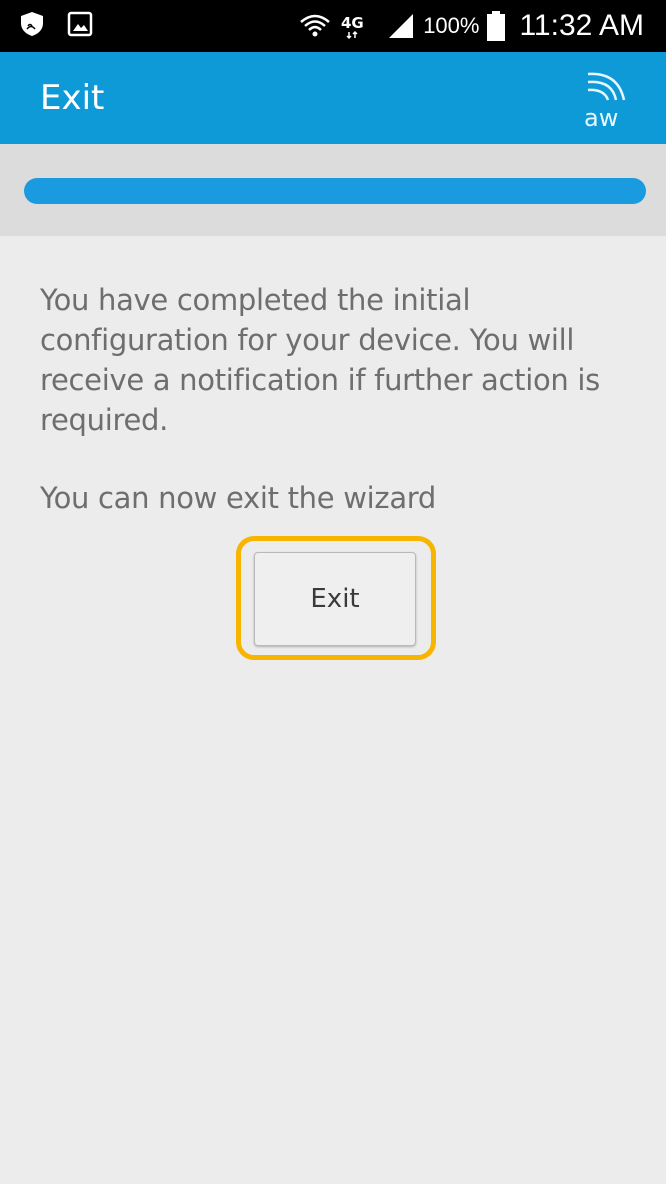  Describe the element at coordinates (401, 26) in the screenshot. I see `signal-icon` at that location.